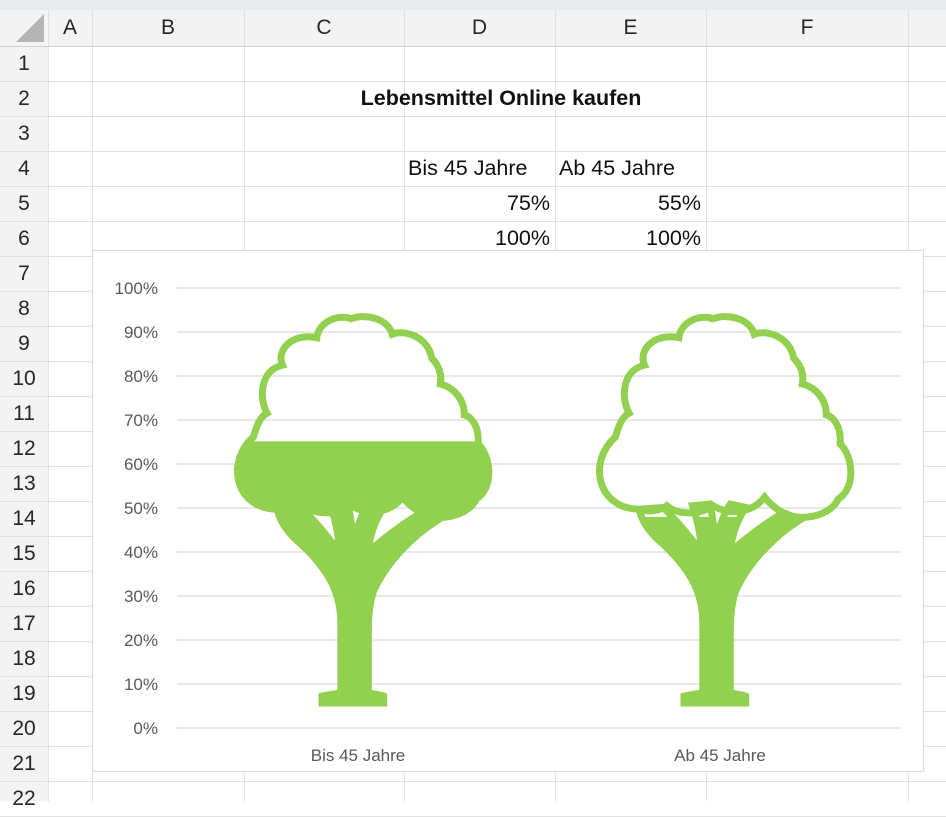 This screenshot has height=817, width=946. I want to click on y-tick-label: 10%, so click(141, 684).